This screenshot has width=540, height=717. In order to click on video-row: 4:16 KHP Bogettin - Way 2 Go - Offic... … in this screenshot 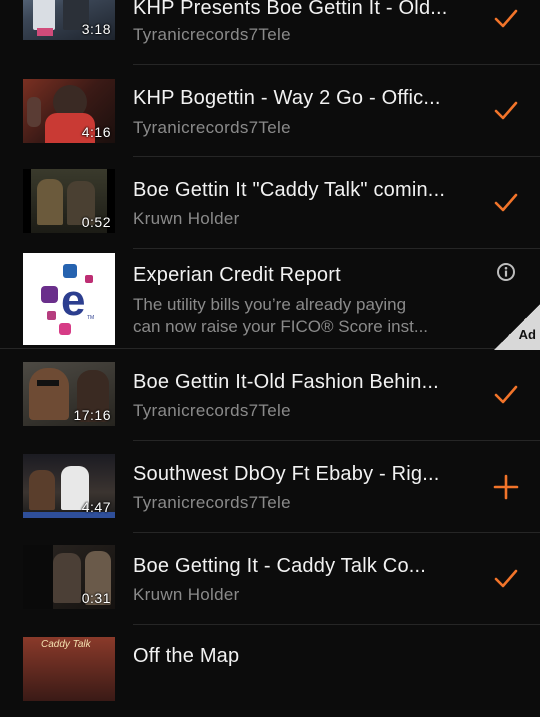, I will do `click(270, 111)`.